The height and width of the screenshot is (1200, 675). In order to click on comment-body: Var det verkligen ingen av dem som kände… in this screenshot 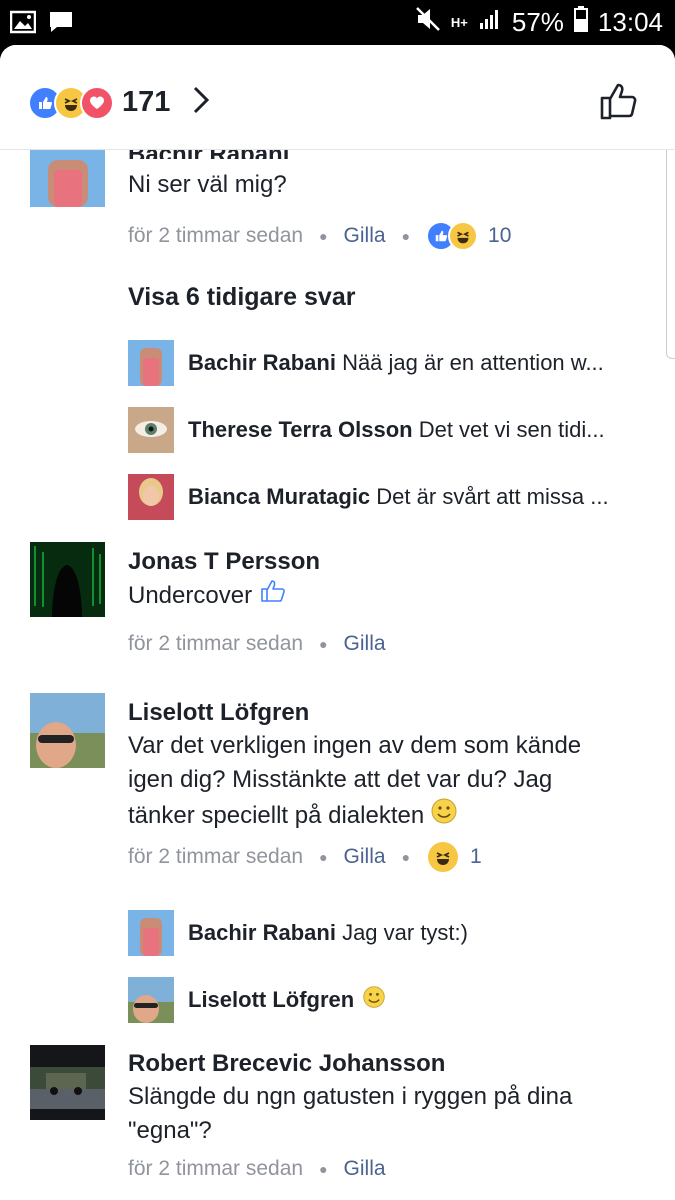, I will do `click(354, 782)`.